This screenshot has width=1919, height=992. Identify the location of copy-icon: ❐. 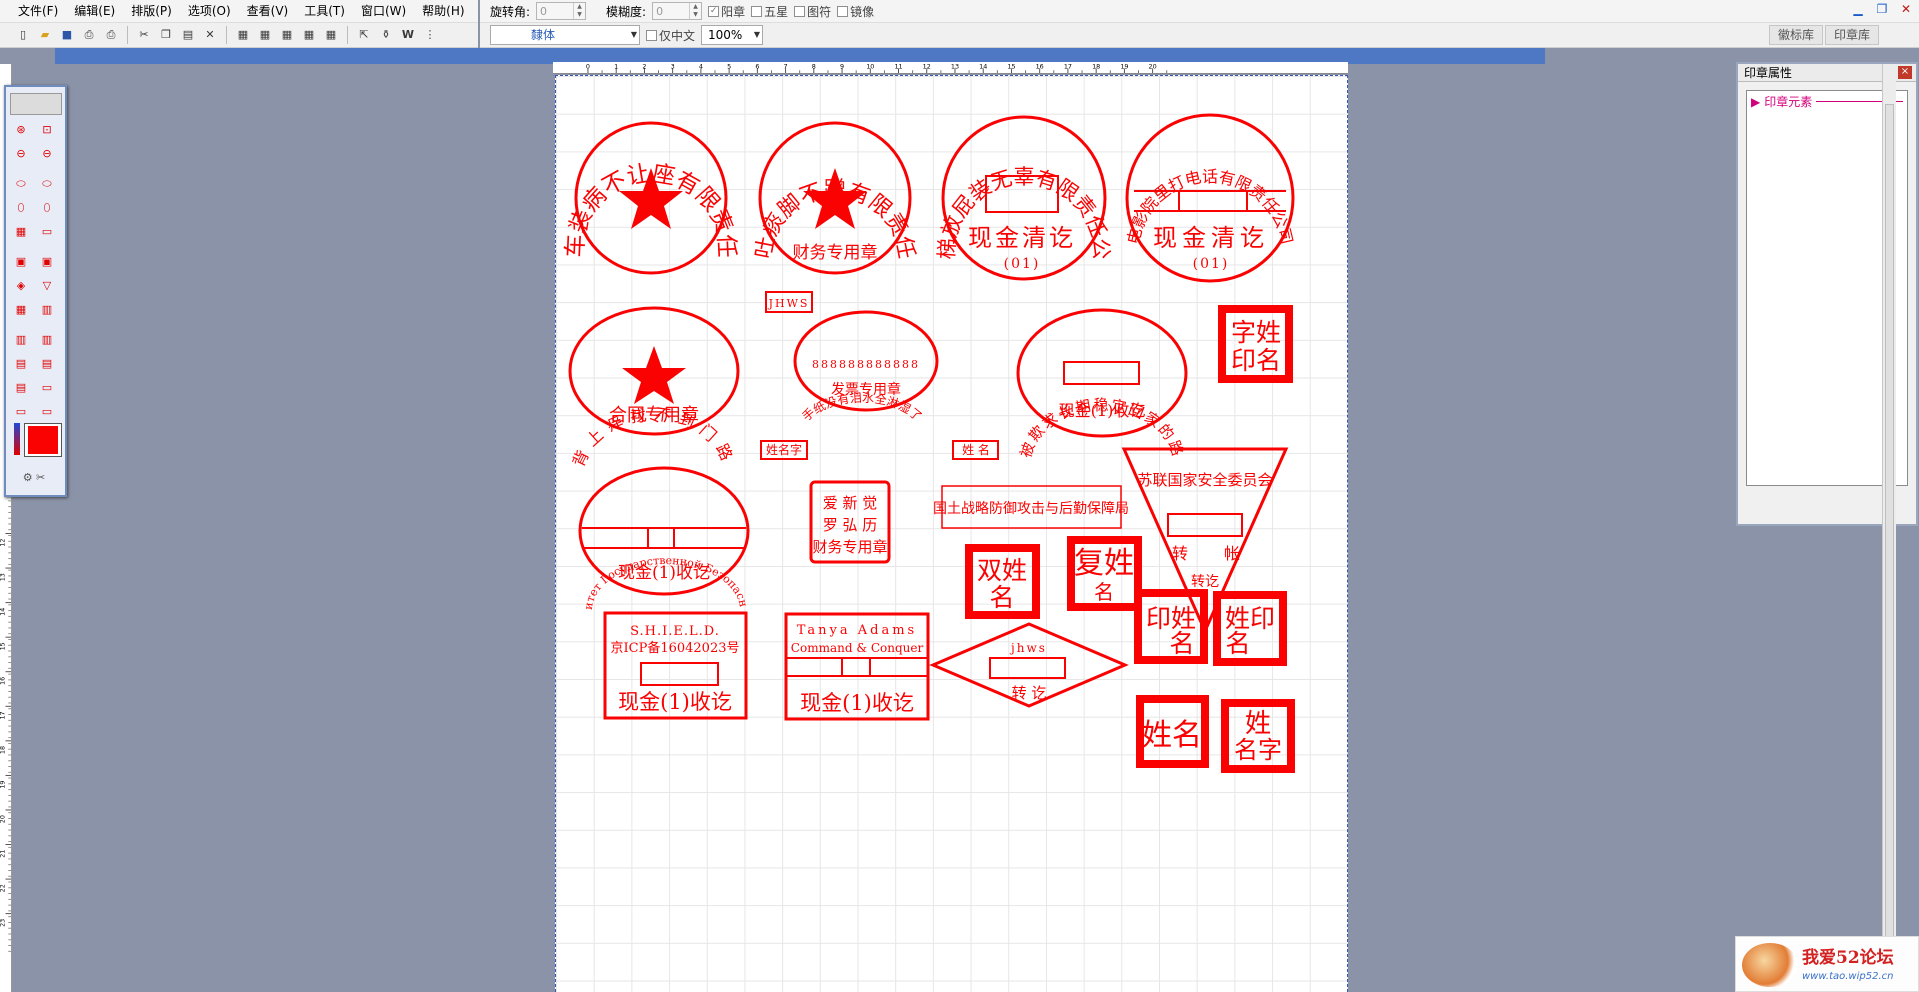
(166, 35).